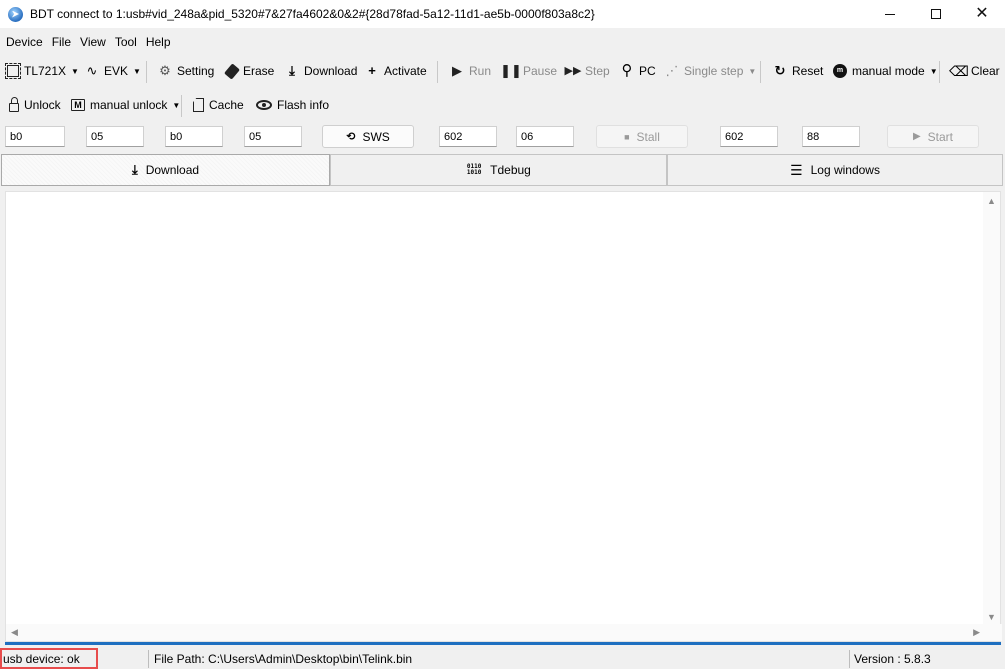  What do you see at coordinates (129, 105) in the screenshot?
I see `manual-unlock-label: manual unlock` at bounding box center [129, 105].